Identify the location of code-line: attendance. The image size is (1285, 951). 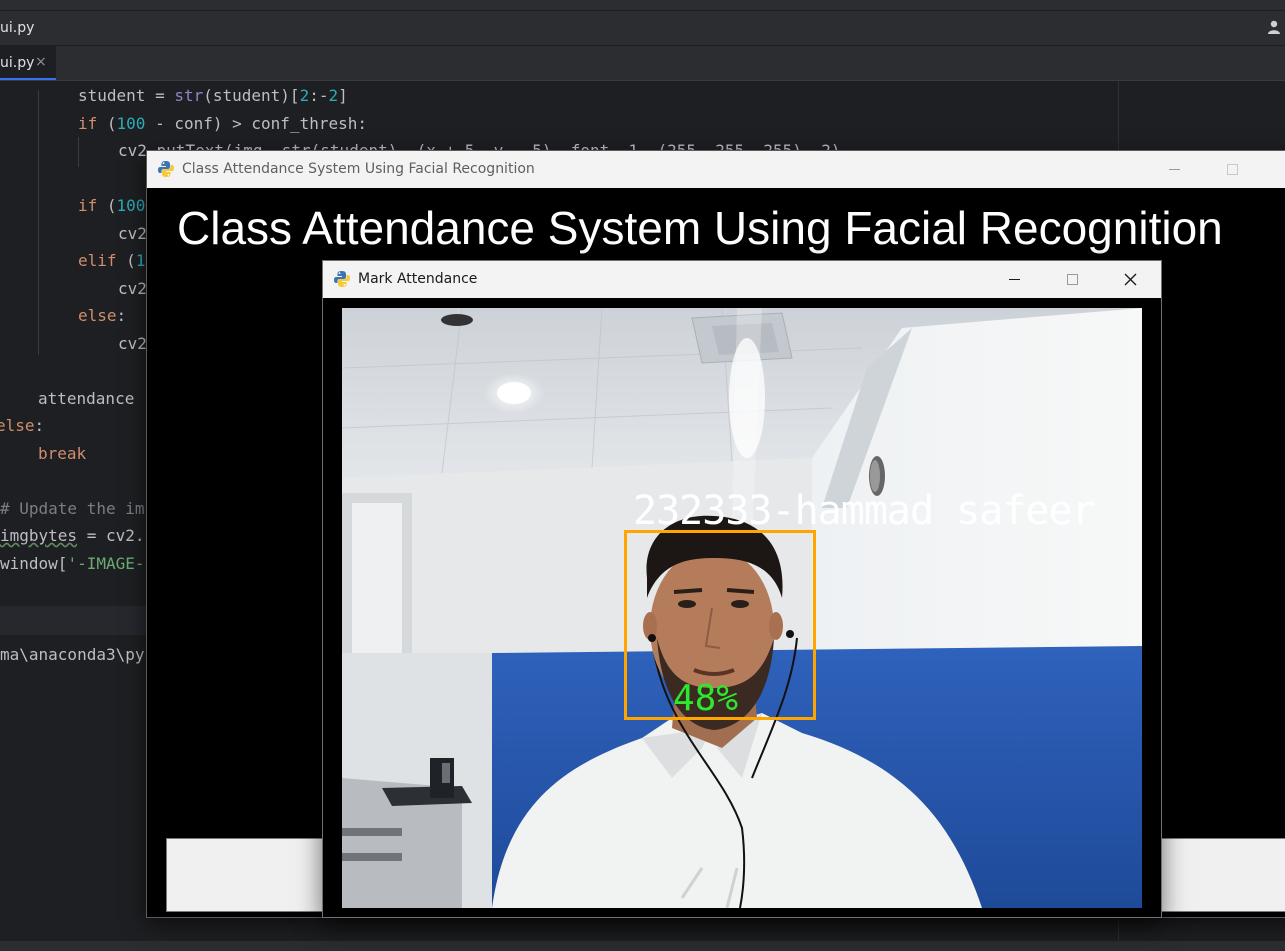
(86, 398).